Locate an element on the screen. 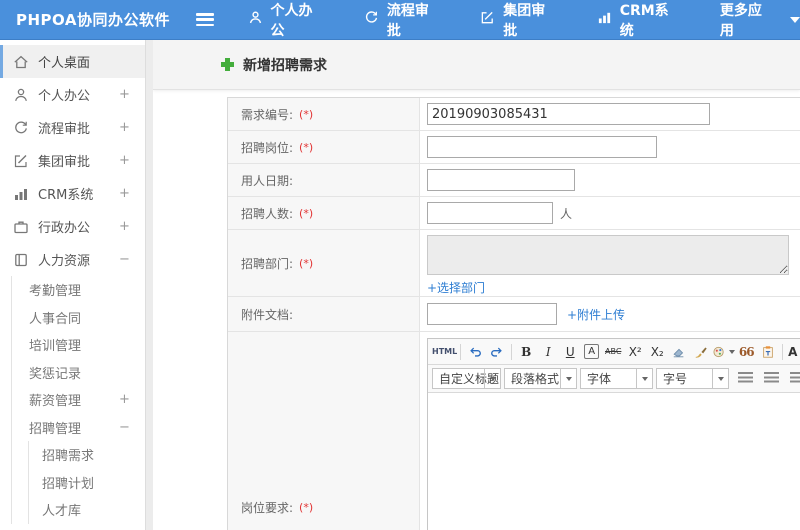 Image resolution: width=800 pixels, height=530 pixels. top-bar: PHPOA协同办公软件 个人办公 流程审批 集团审批 CRM系统 更多应用 is located at coordinates (400, 20).